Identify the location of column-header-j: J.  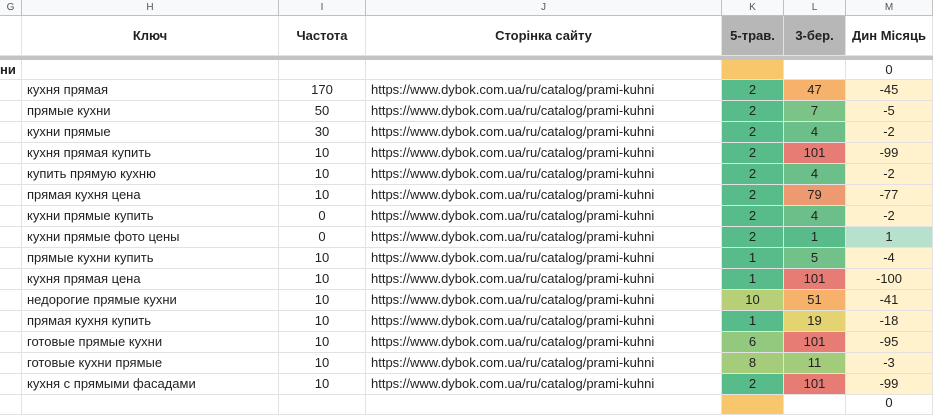
(544, 8).